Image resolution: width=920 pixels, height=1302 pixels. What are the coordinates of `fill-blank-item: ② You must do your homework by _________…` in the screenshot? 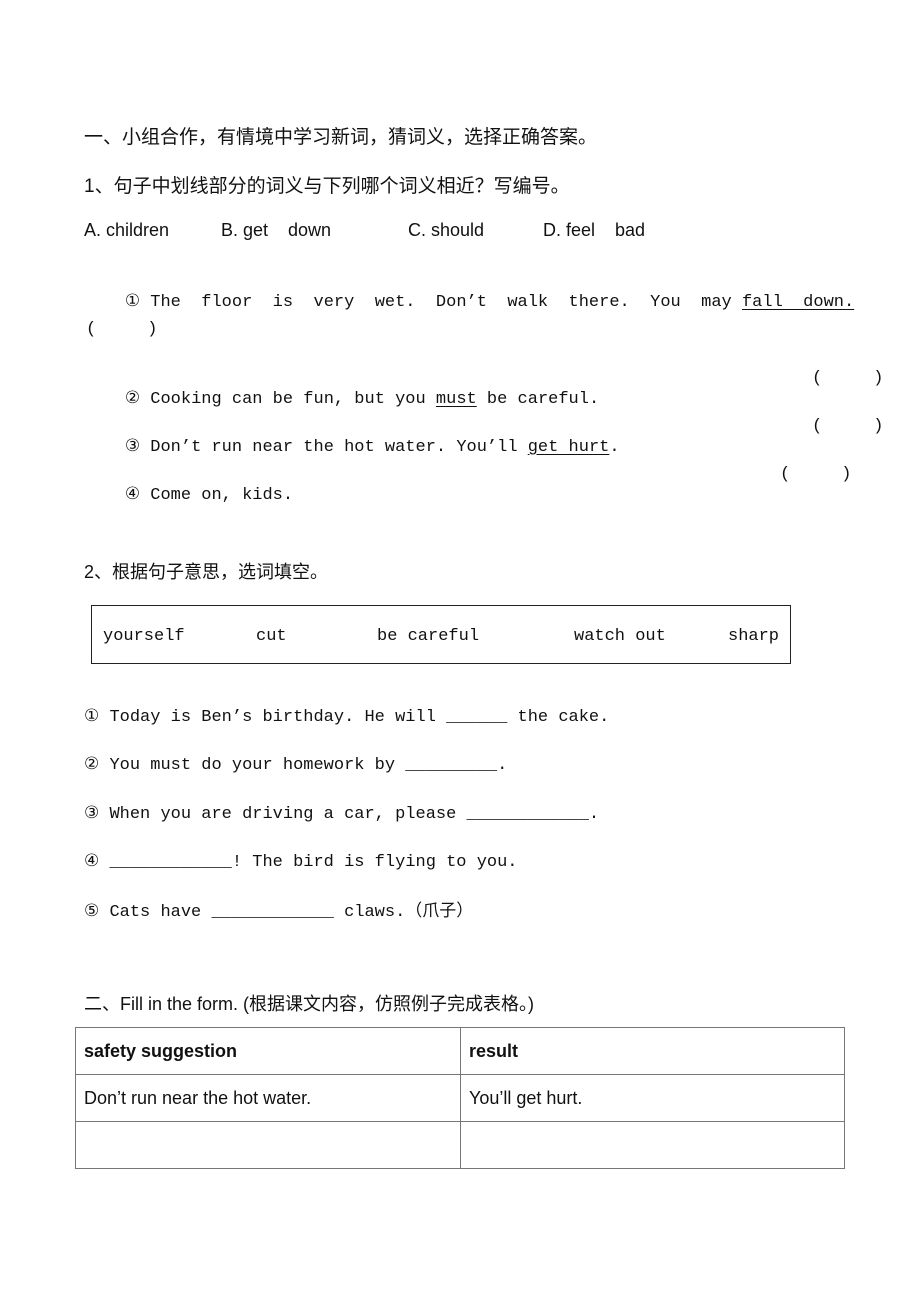 It's located at (295, 764).